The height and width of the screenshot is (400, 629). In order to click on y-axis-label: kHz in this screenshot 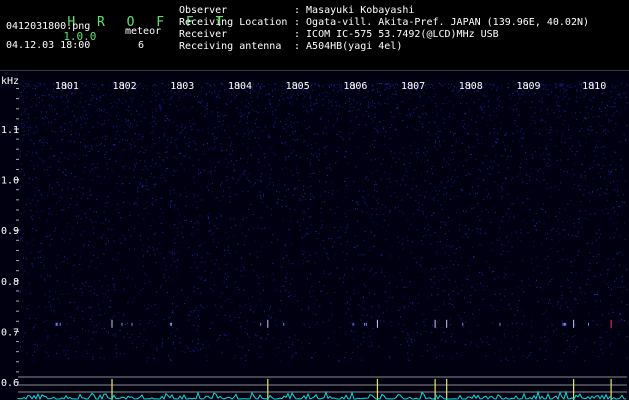, I will do `click(10, 81)`.